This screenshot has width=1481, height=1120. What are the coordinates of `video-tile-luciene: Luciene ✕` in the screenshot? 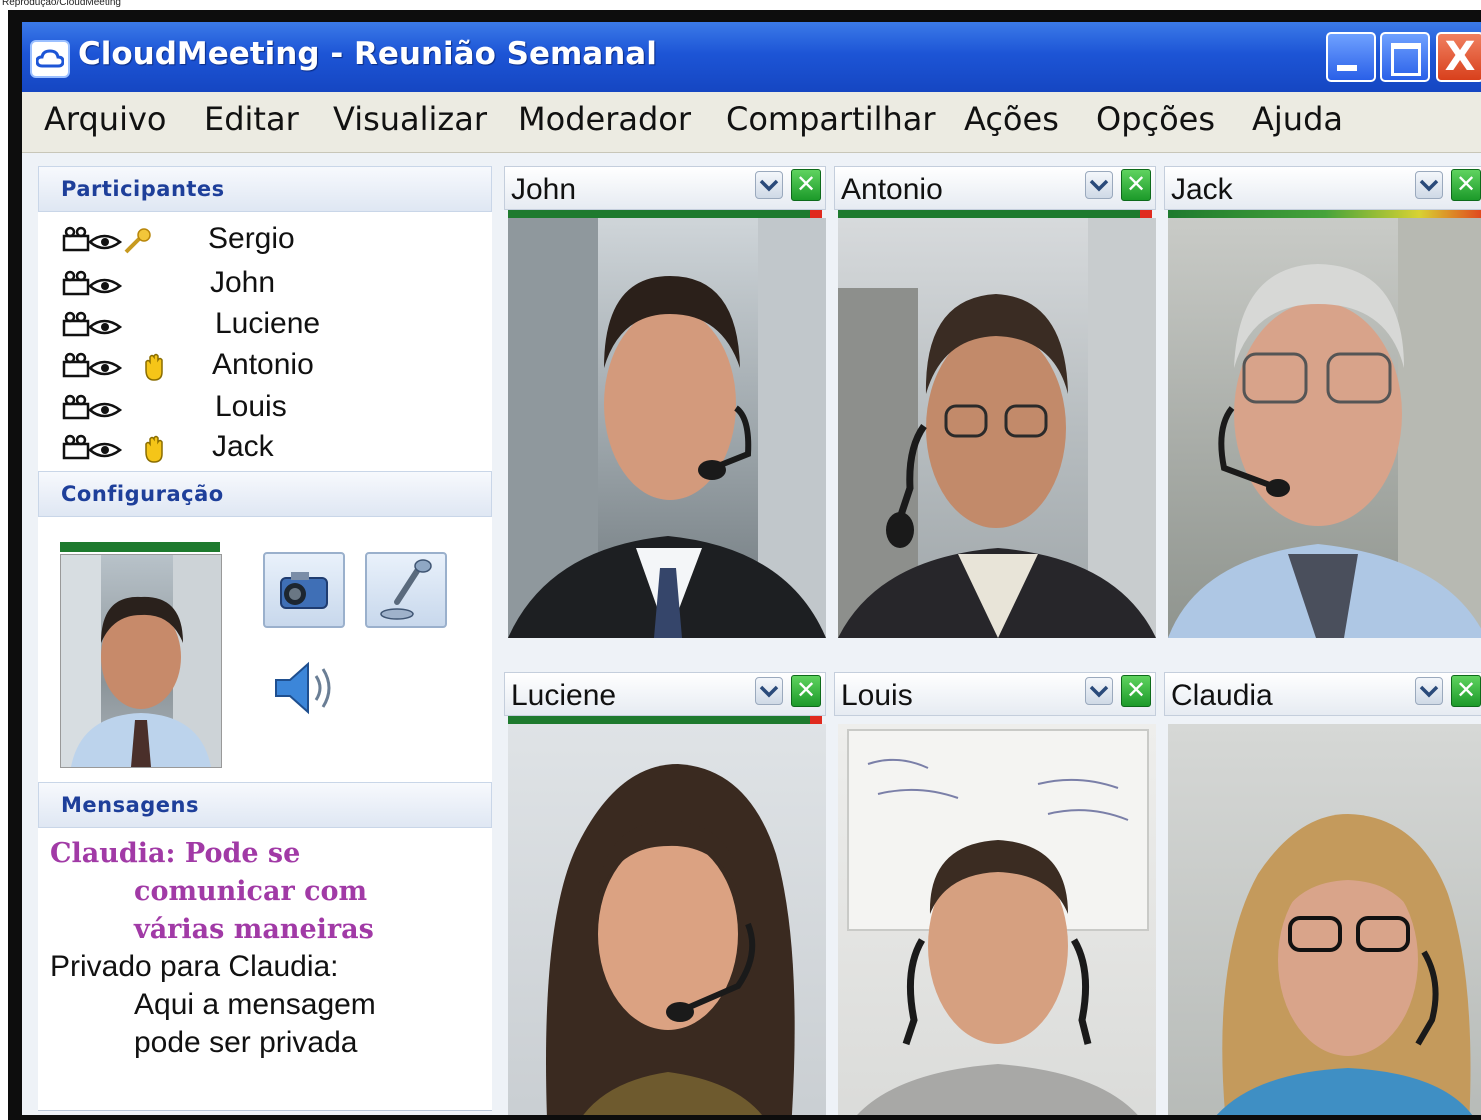 It's located at (665, 893).